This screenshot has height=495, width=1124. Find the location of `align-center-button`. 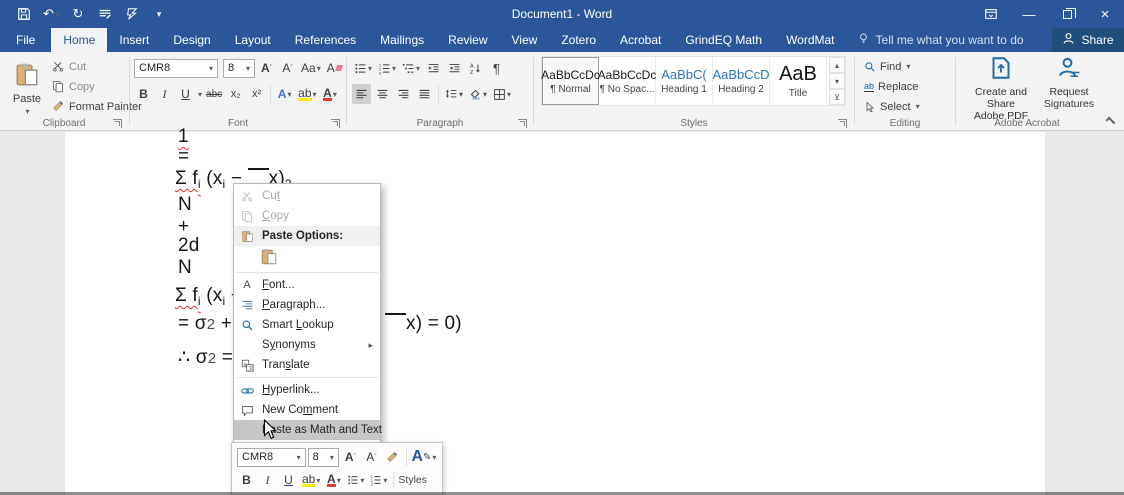

align-center-button is located at coordinates (382, 94).